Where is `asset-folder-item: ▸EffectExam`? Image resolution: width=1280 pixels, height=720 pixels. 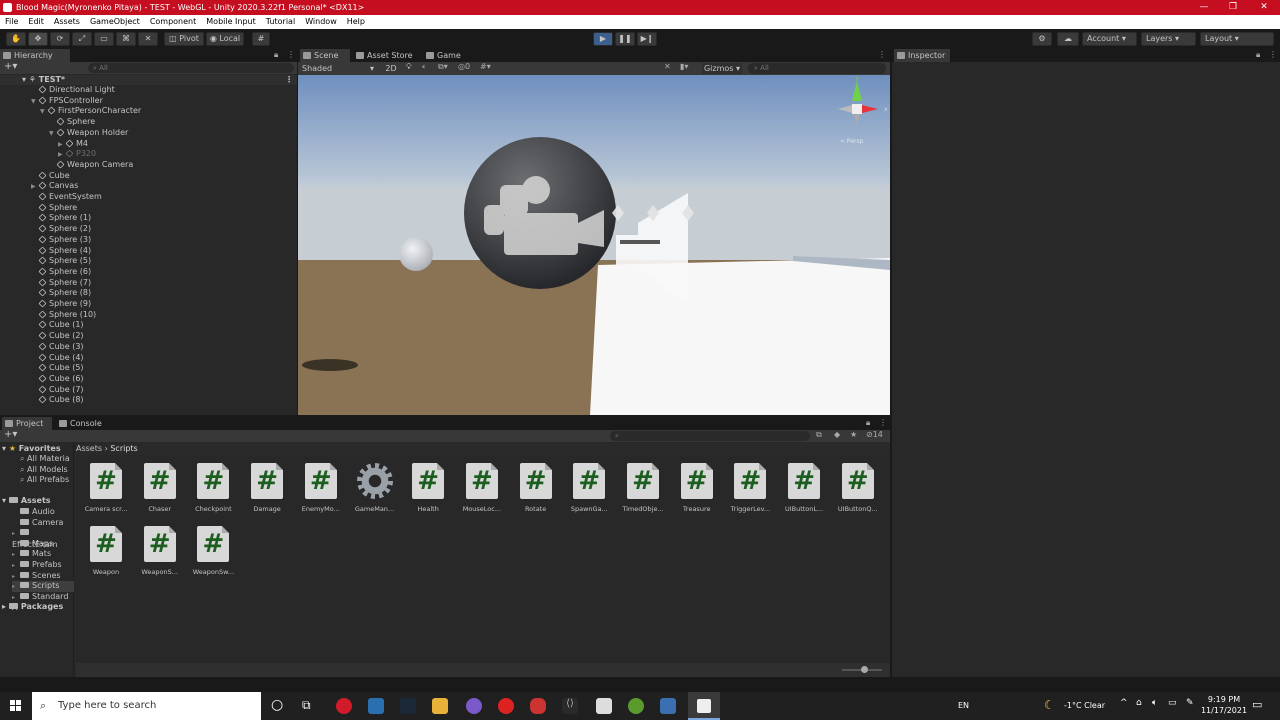
asset-folder-item: ▸EffectExam is located at coordinates (43, 538).